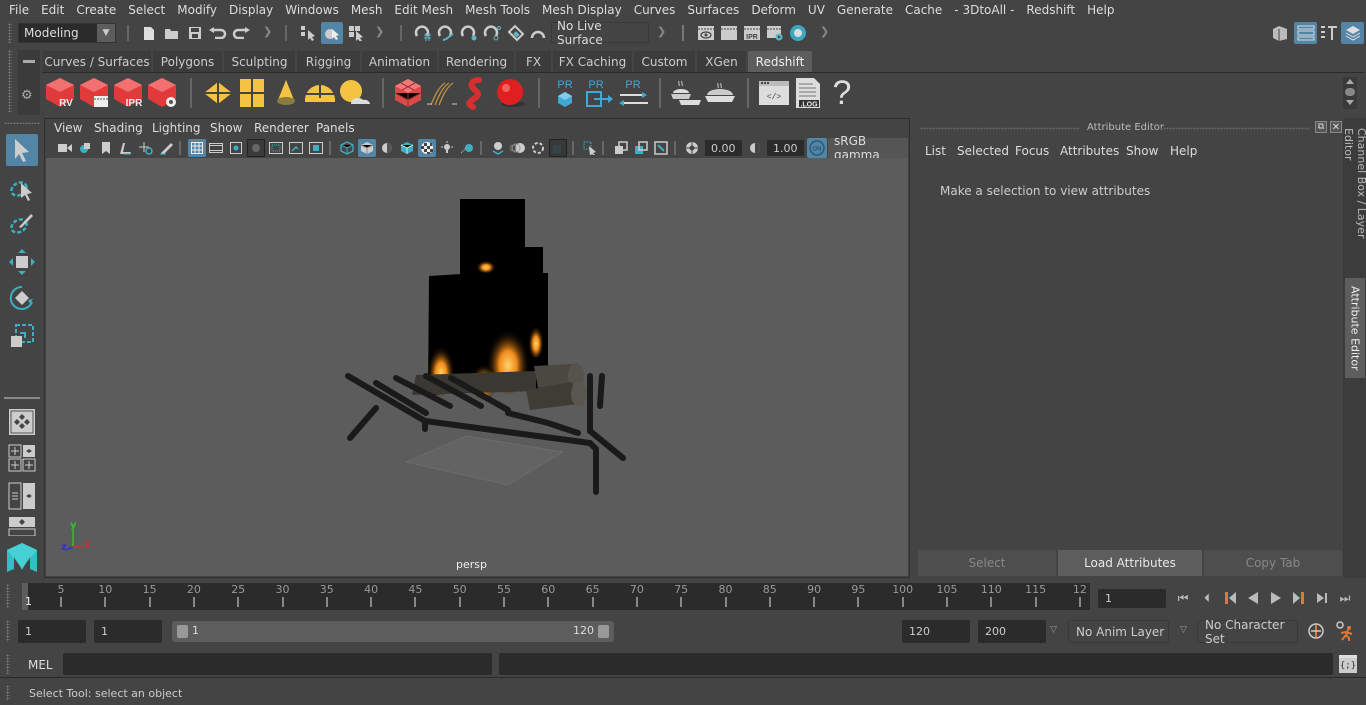 This screenshot has height=705, width=1366. What do you see at coordinates (723, 148) in the screenshot?
I see `exposure-field: 0.00` at bounding box center [723, 148].